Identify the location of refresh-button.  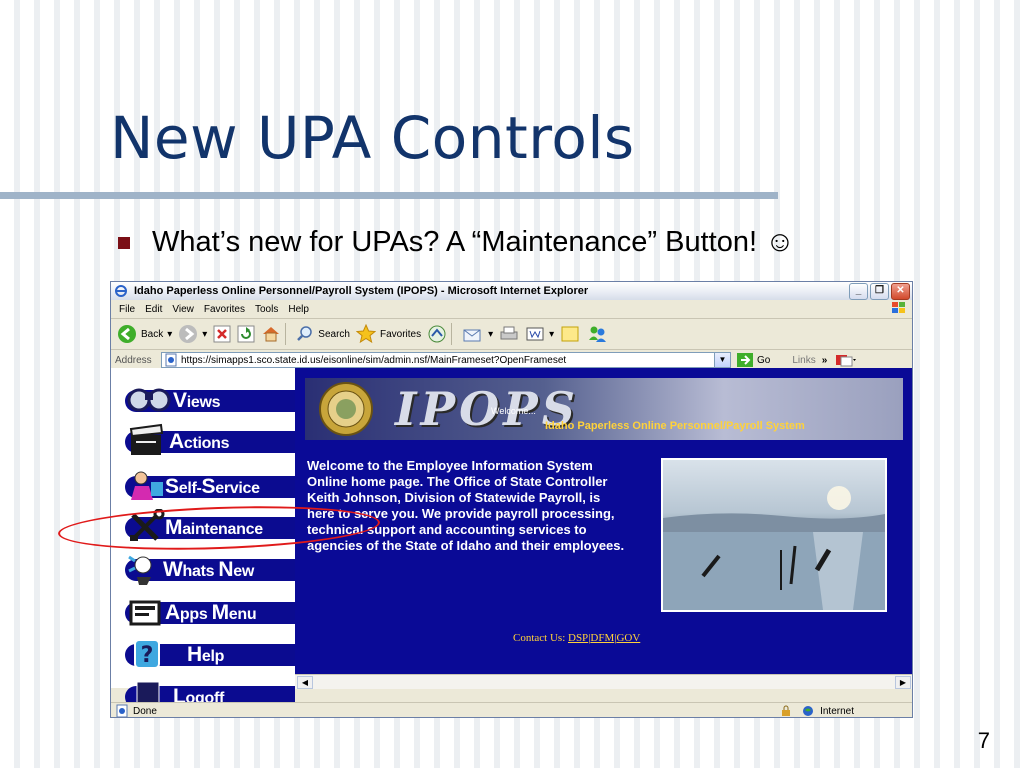
(246, 334).